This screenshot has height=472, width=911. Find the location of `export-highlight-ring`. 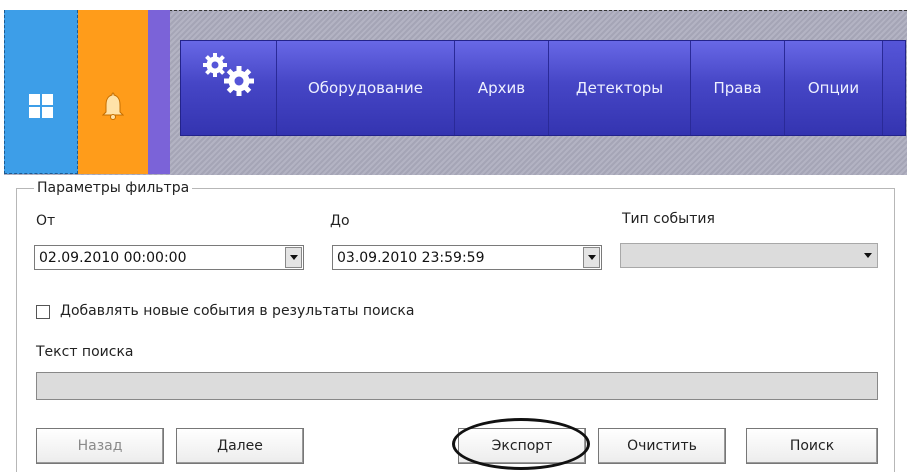

export-highlight-ring is located at coordinates (521, 444).